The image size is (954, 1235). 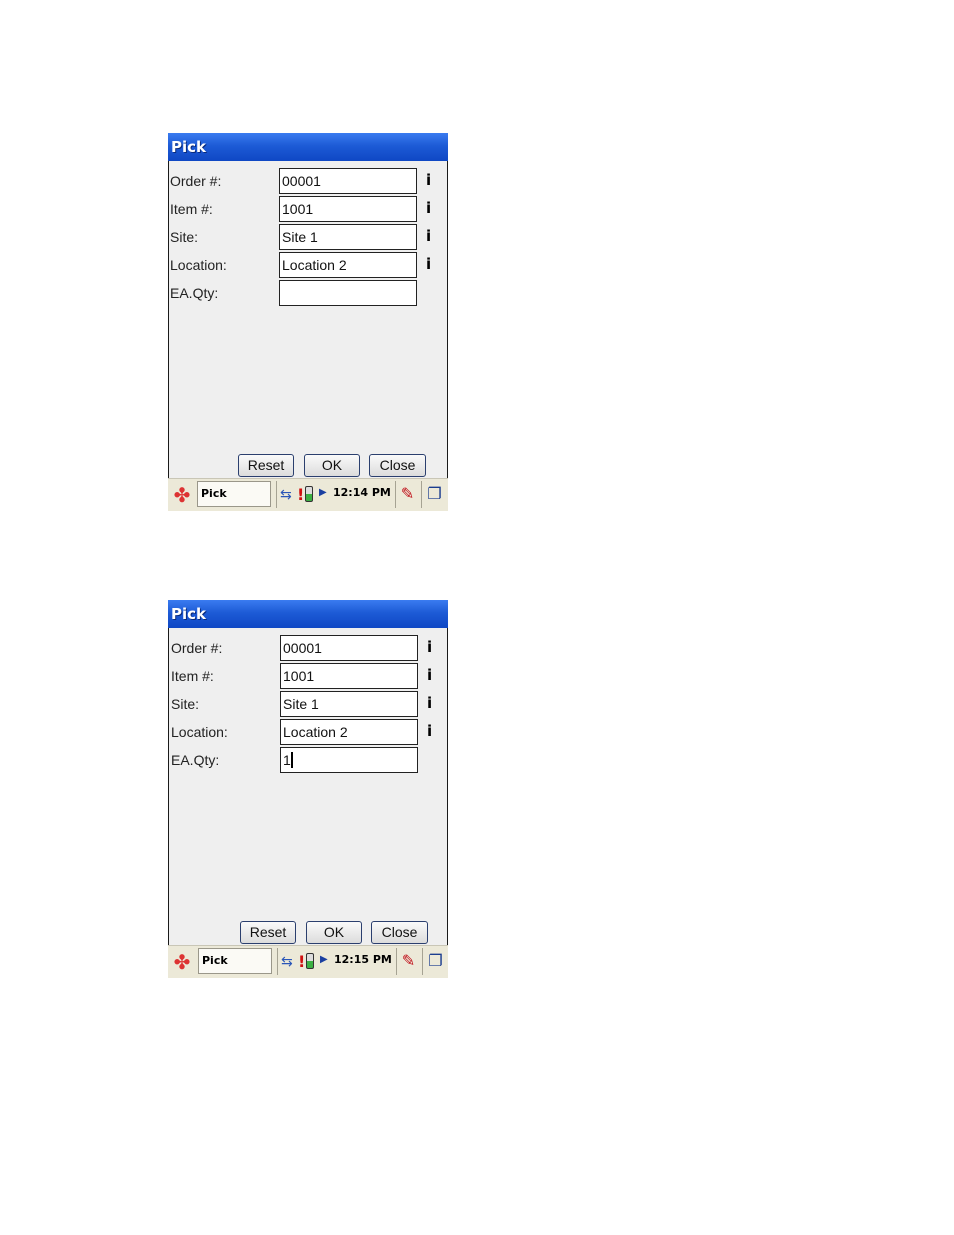 What do you see at coordinates (348, 293) in the screenshot?
I see `qty-field` at bounding box center [348, 293].